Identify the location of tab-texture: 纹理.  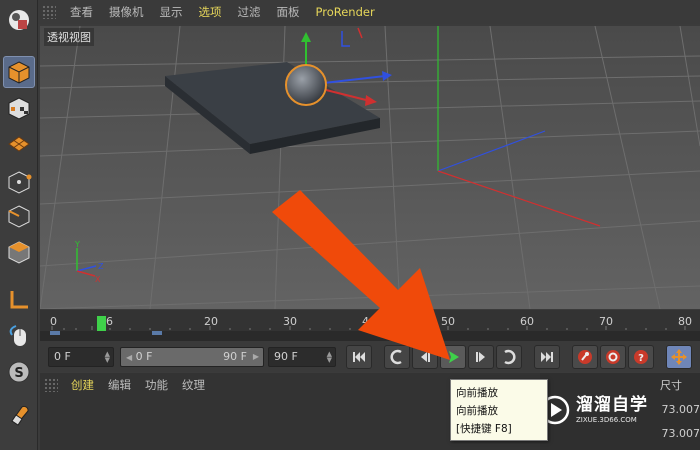
(193, 385).